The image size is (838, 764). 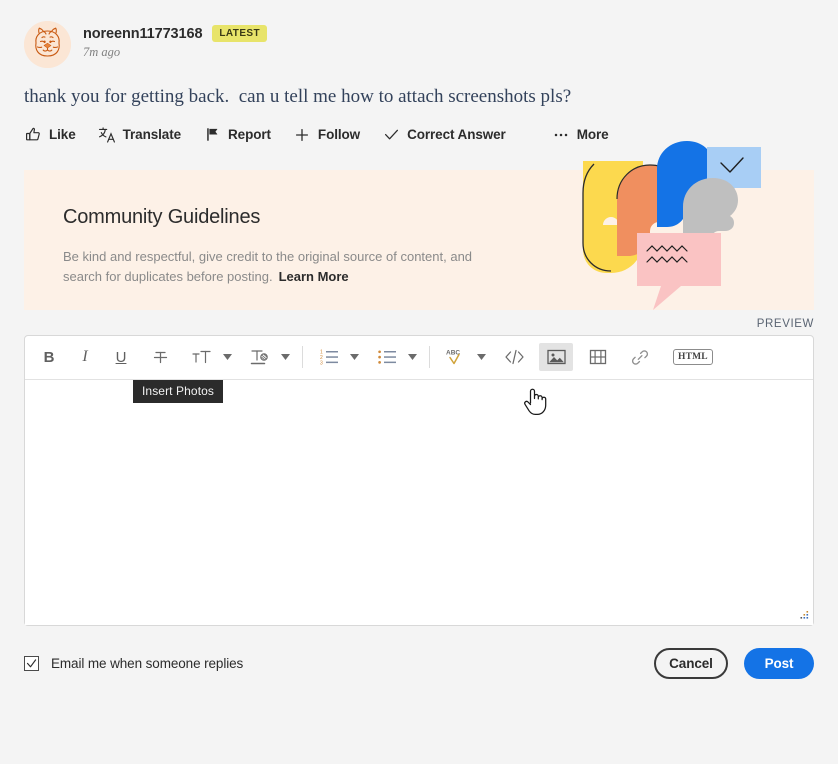 I want to click on bulleted-list-dropdown-caret, so click(x=412, y=357).